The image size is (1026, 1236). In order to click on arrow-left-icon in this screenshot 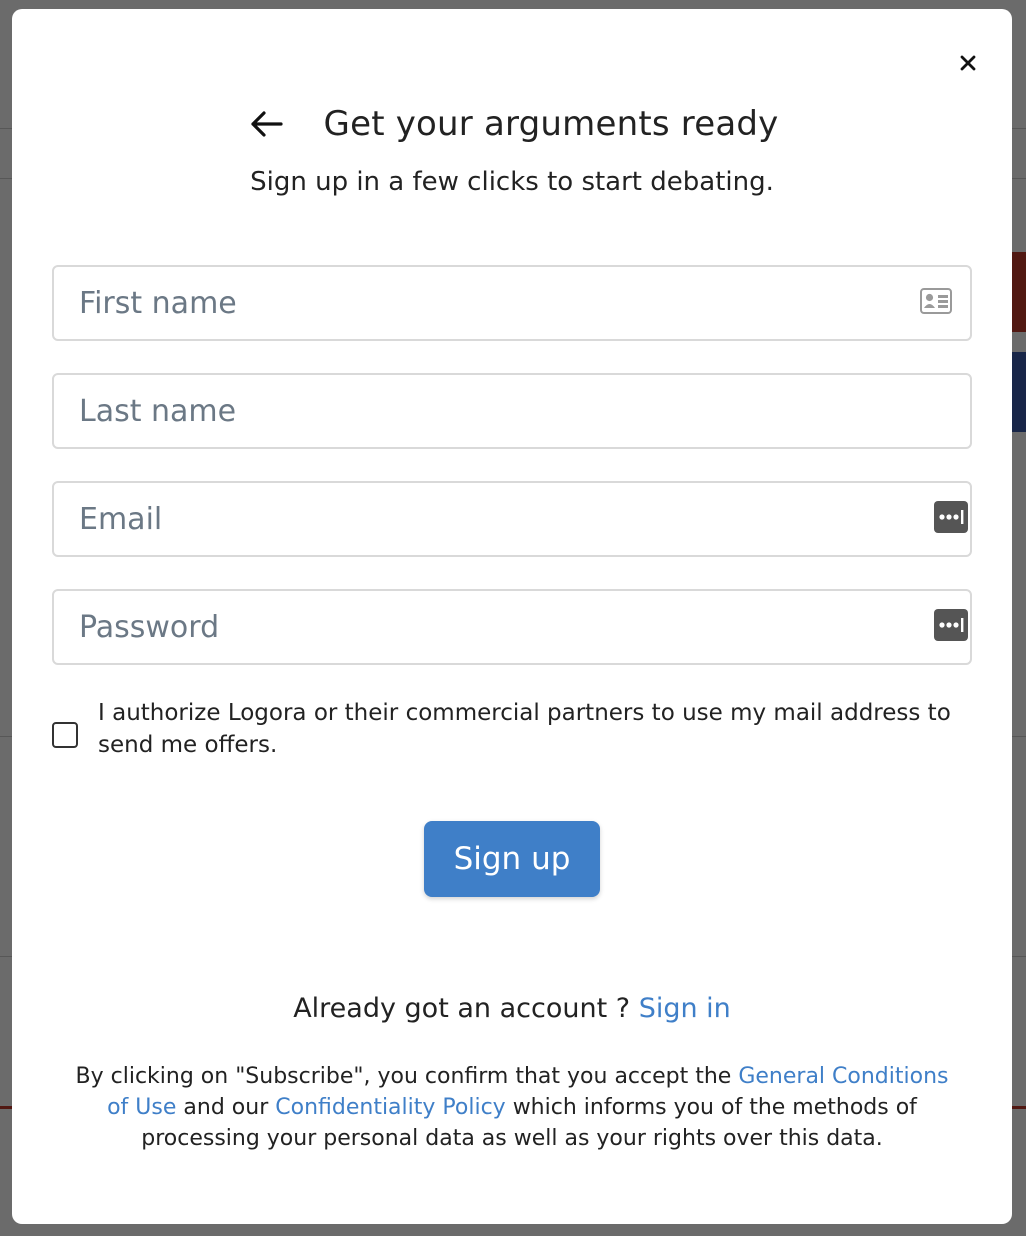, I will do `click(266, 124)`.